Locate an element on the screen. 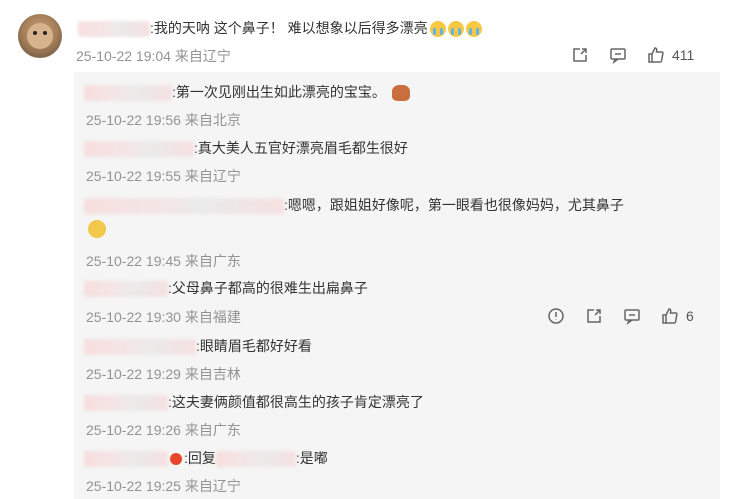 This screenshot has width=730, height=499. reply-meta: 25-10-22 19:56 来自北京 is located at coordinates (163, 120).